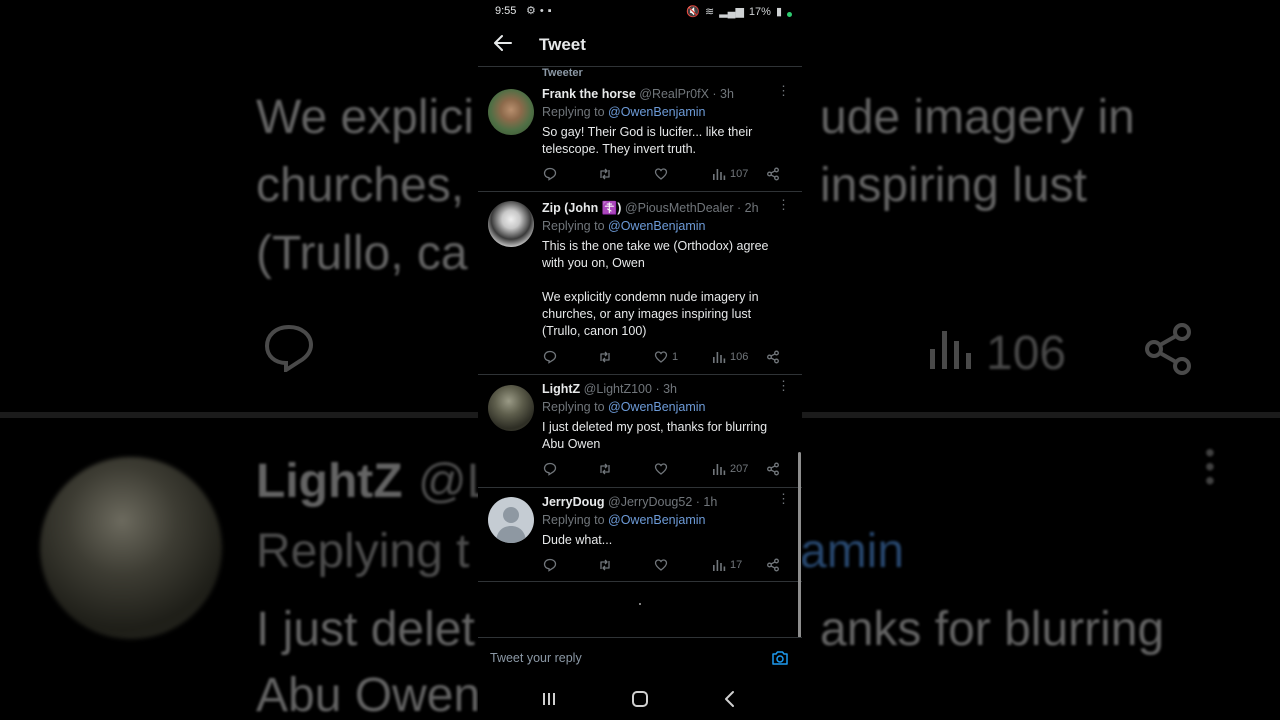 The width and height of the screenshot is (1280, 720). What do you see at coordinates (730, 469) in the screenshot?
I see `views-button: 207` at bounding box center [730, 469].